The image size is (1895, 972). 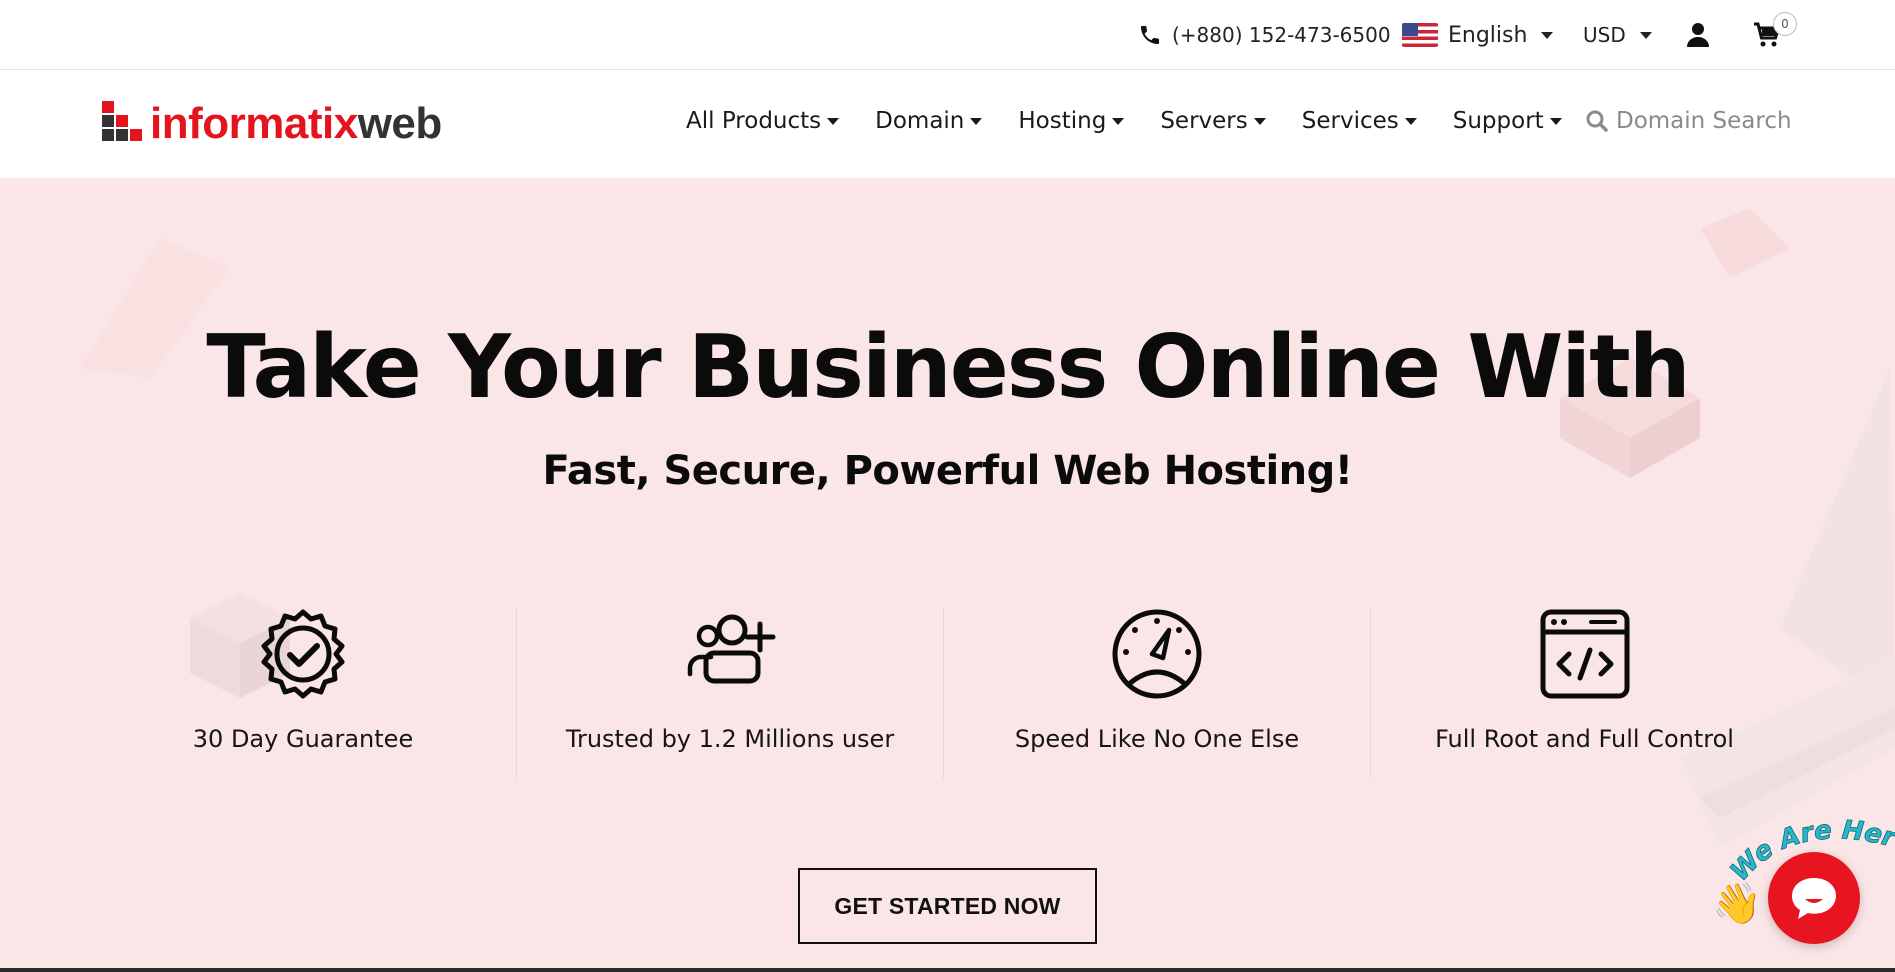 I want to click on feature-item: Full Root and Full Control, so click(x=1584, y=693).